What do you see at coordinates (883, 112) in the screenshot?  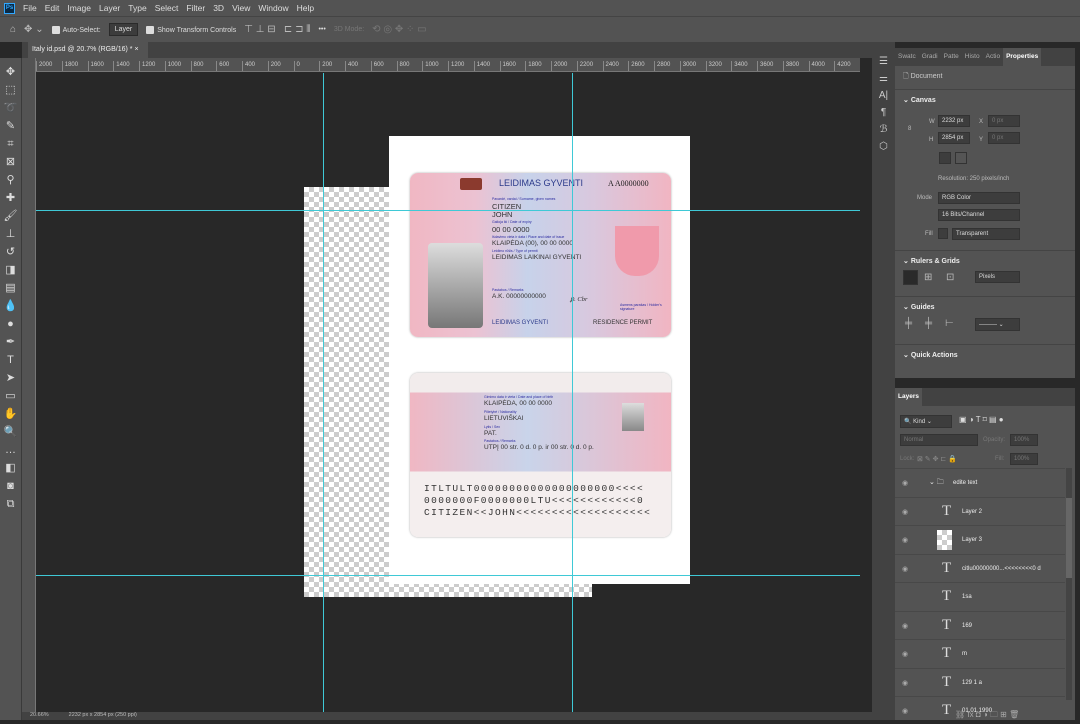 I see `paragraph-icon: ¶` at bounding box center [883, 112].